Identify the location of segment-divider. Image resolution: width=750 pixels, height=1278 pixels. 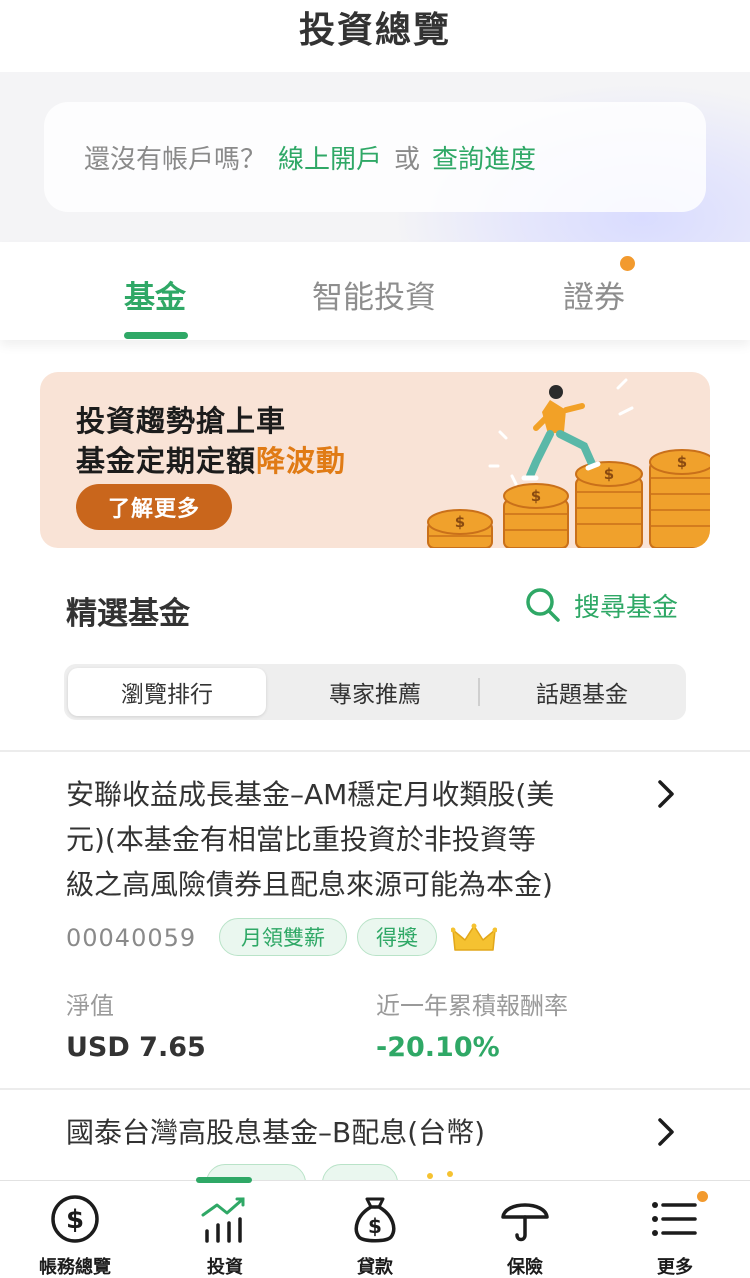
(479, 692).